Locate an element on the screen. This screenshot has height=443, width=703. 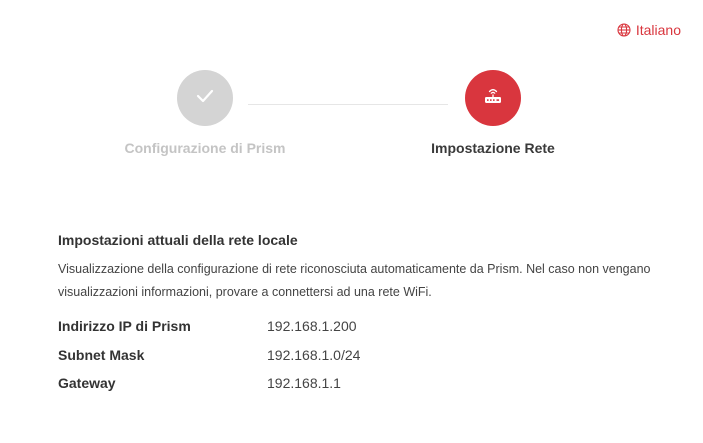
language-selector: Italiano is located at coordinates (649, 30).